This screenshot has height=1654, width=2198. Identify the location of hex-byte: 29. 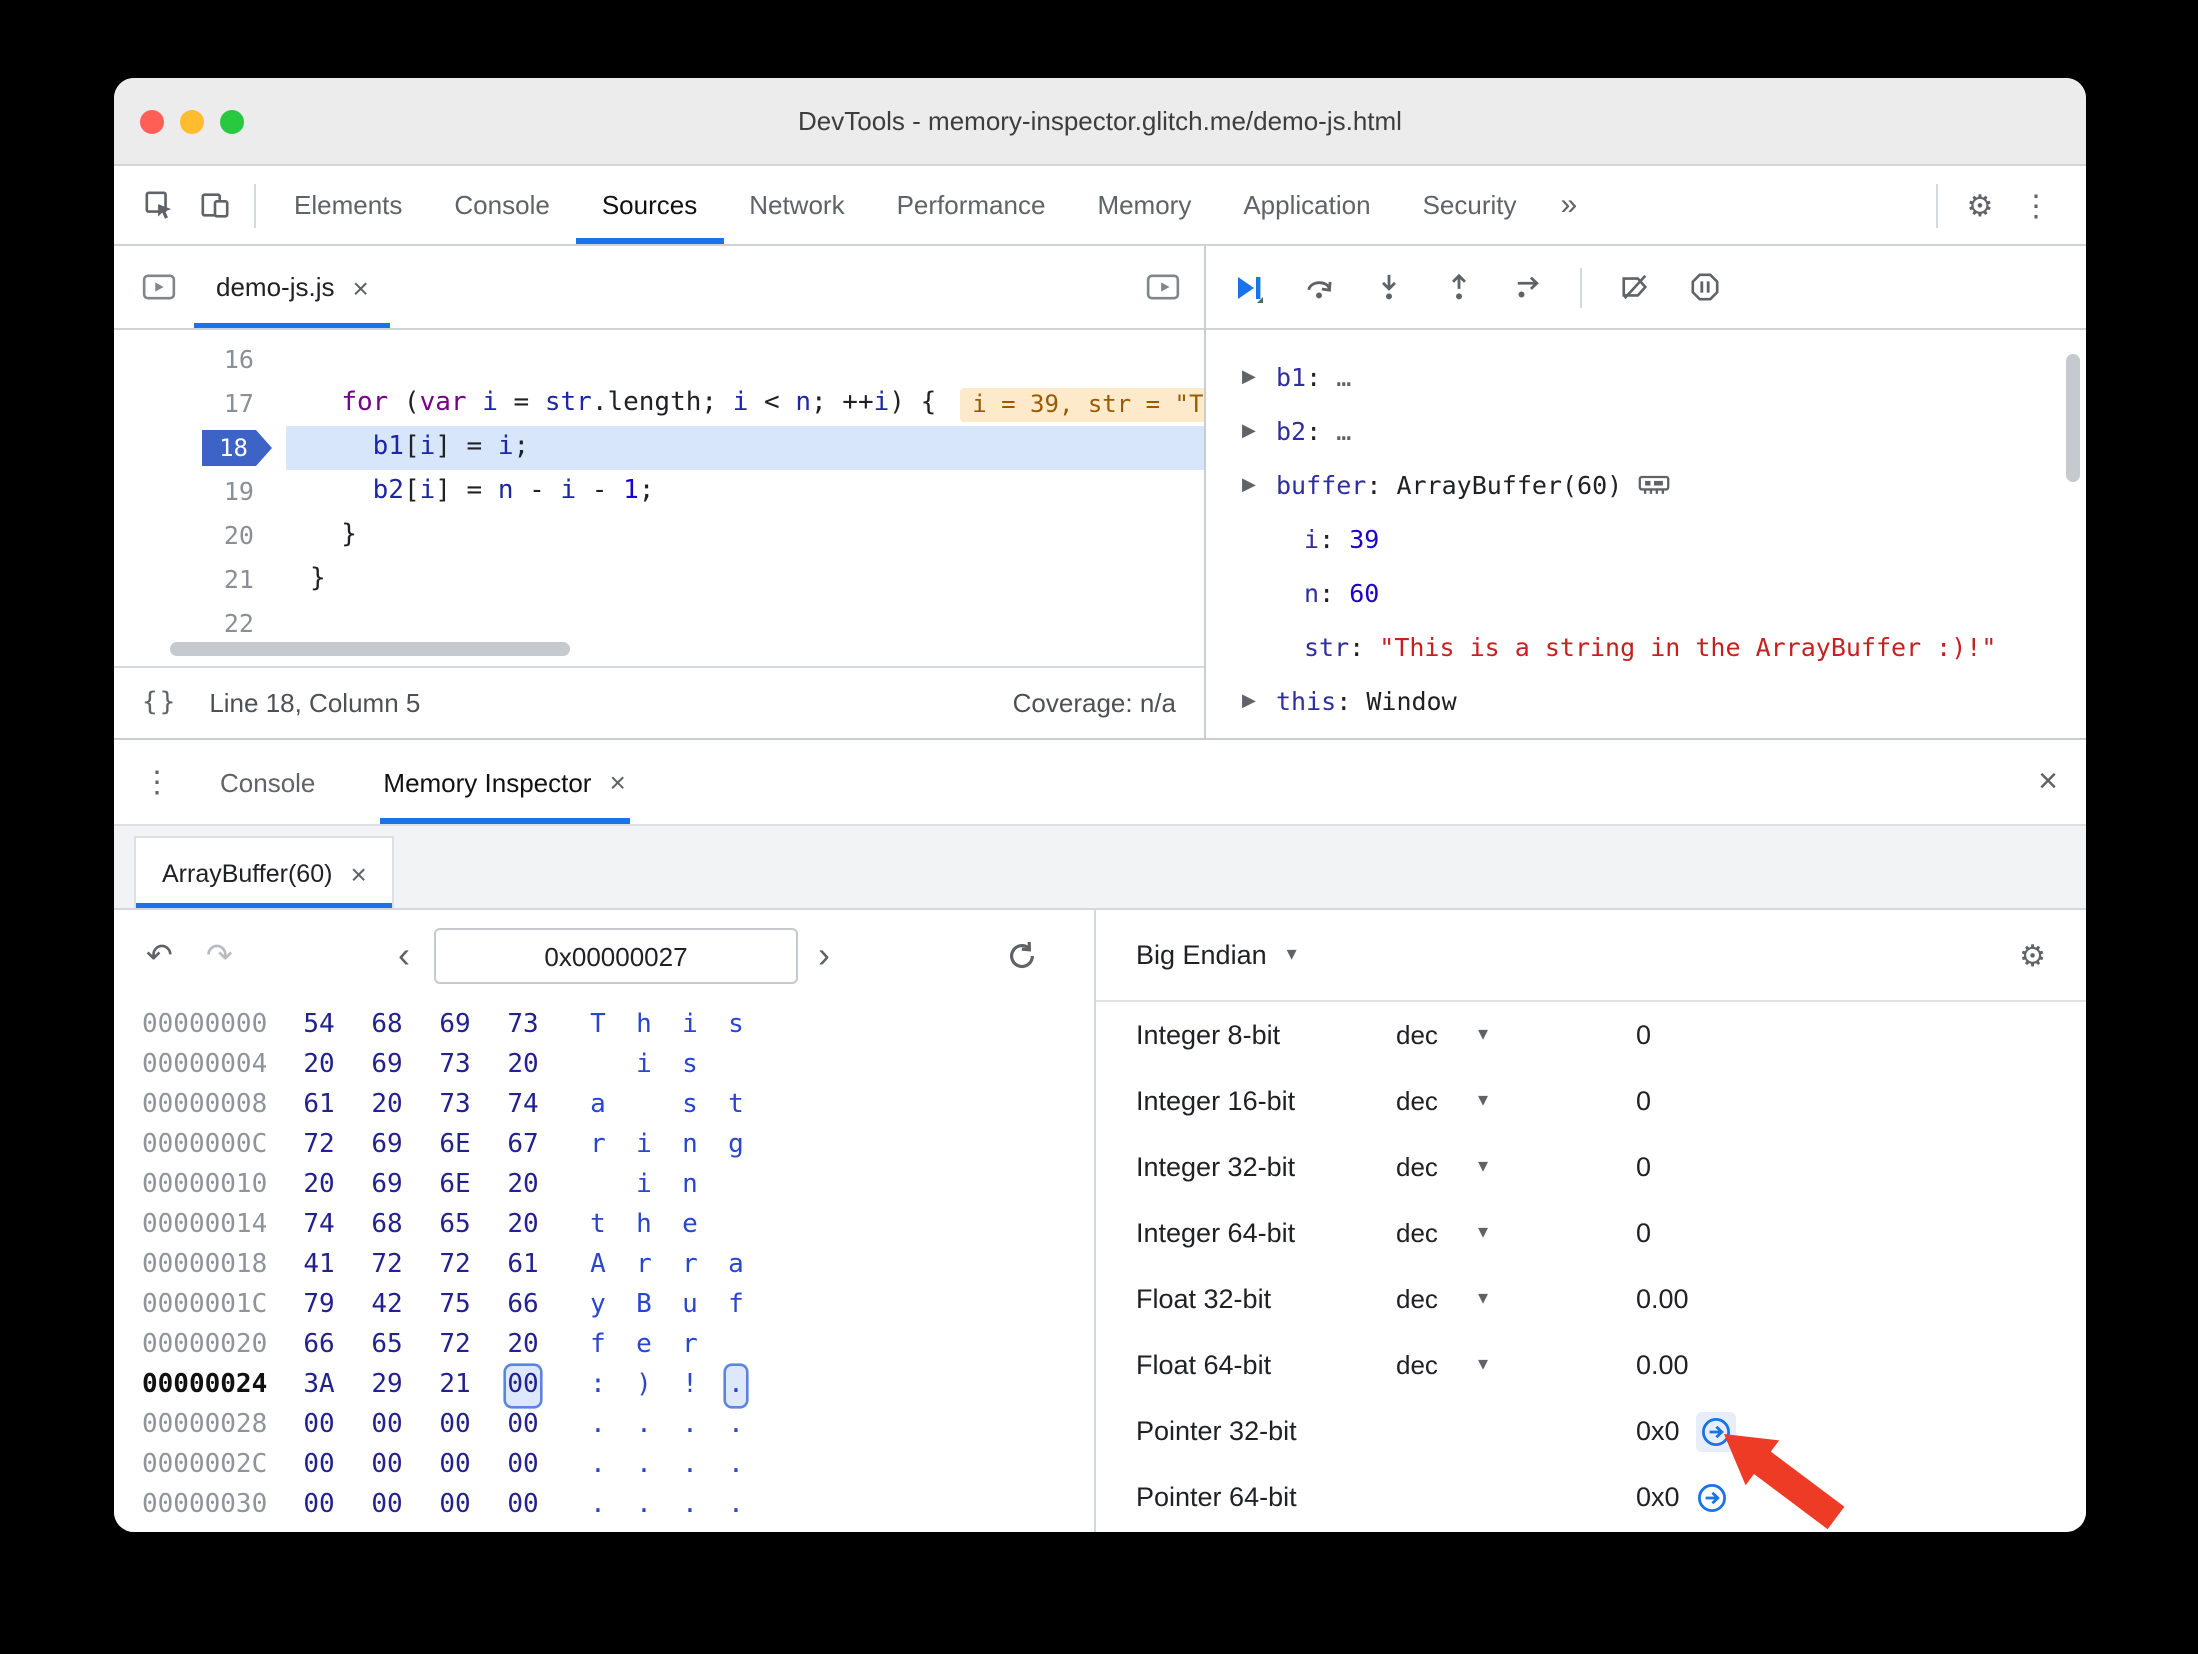
(387, 1386).